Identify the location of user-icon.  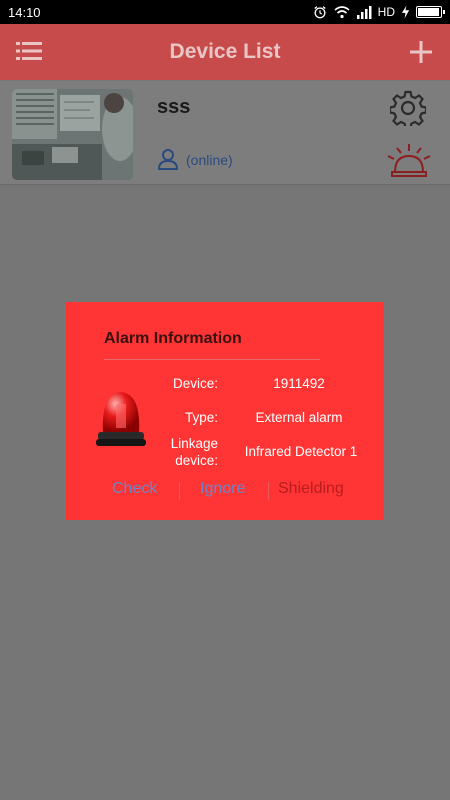
(168, 159).